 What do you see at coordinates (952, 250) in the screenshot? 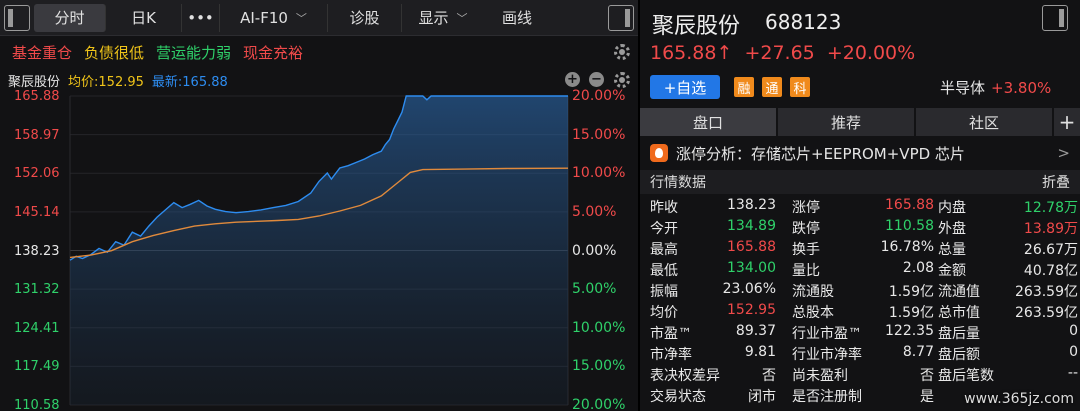
I see `quote-label: 总量` at bounding box center [952, 250].